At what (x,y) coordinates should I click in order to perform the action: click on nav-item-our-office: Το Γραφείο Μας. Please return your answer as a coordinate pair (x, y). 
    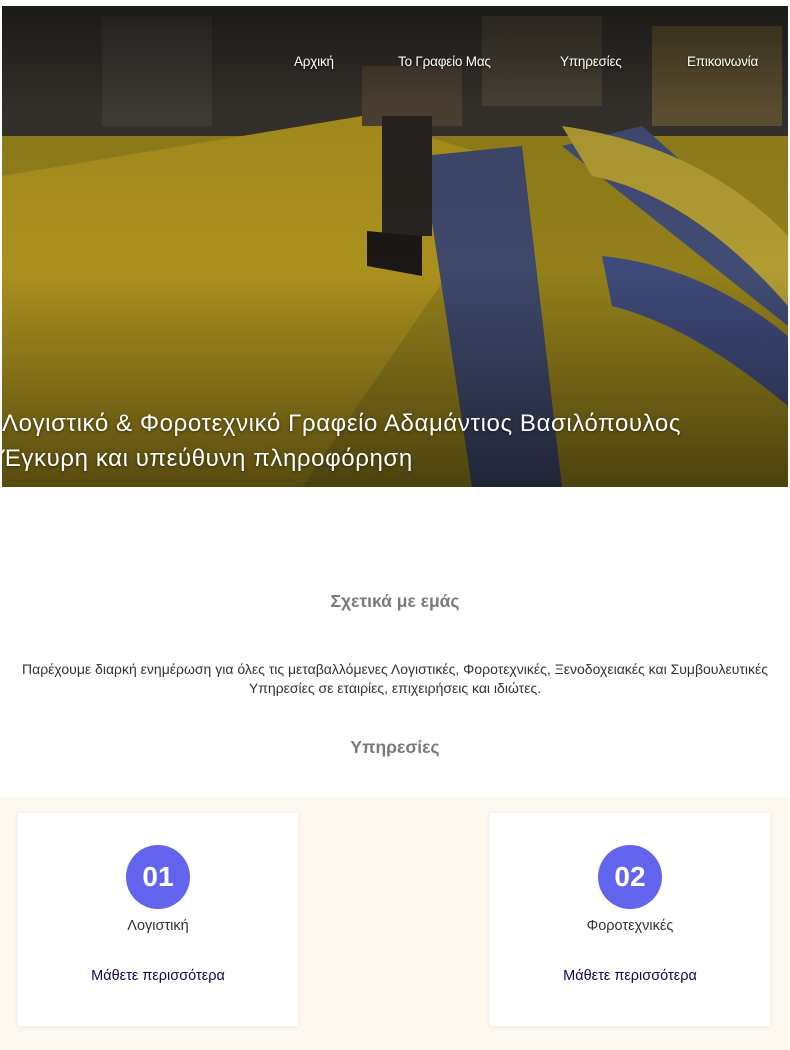
    Looking at the image, I should click on (444, 61).